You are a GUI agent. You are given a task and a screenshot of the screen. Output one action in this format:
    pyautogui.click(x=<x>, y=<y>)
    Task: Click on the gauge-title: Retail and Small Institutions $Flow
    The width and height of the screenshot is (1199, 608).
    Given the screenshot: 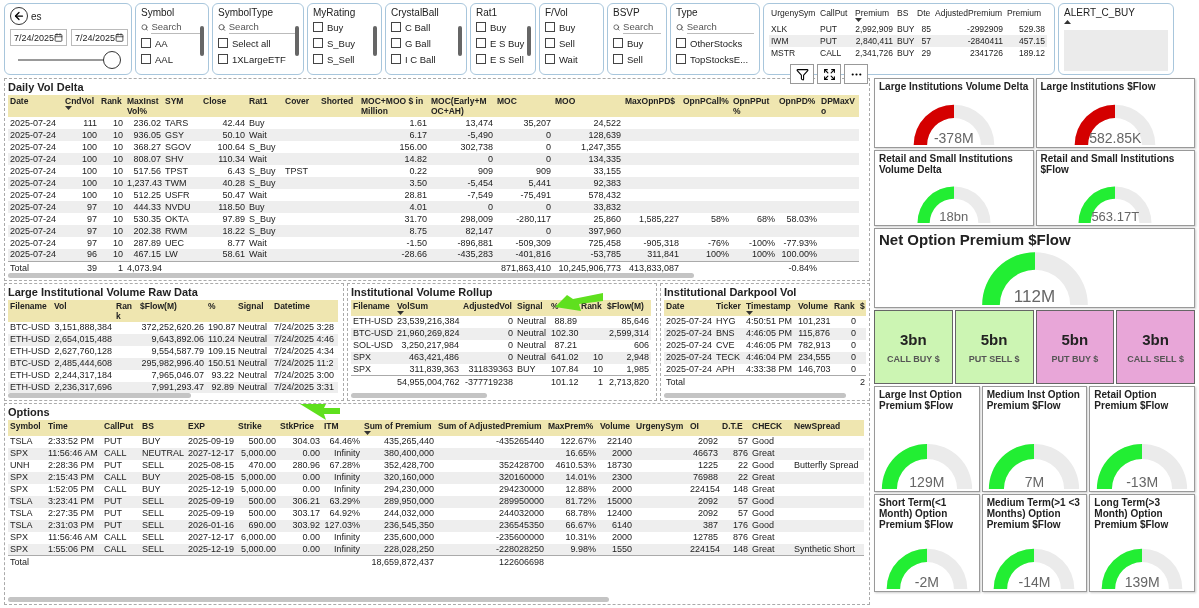 What is the action you would take?
    pyautogui.click(x=1108, y=164)
    